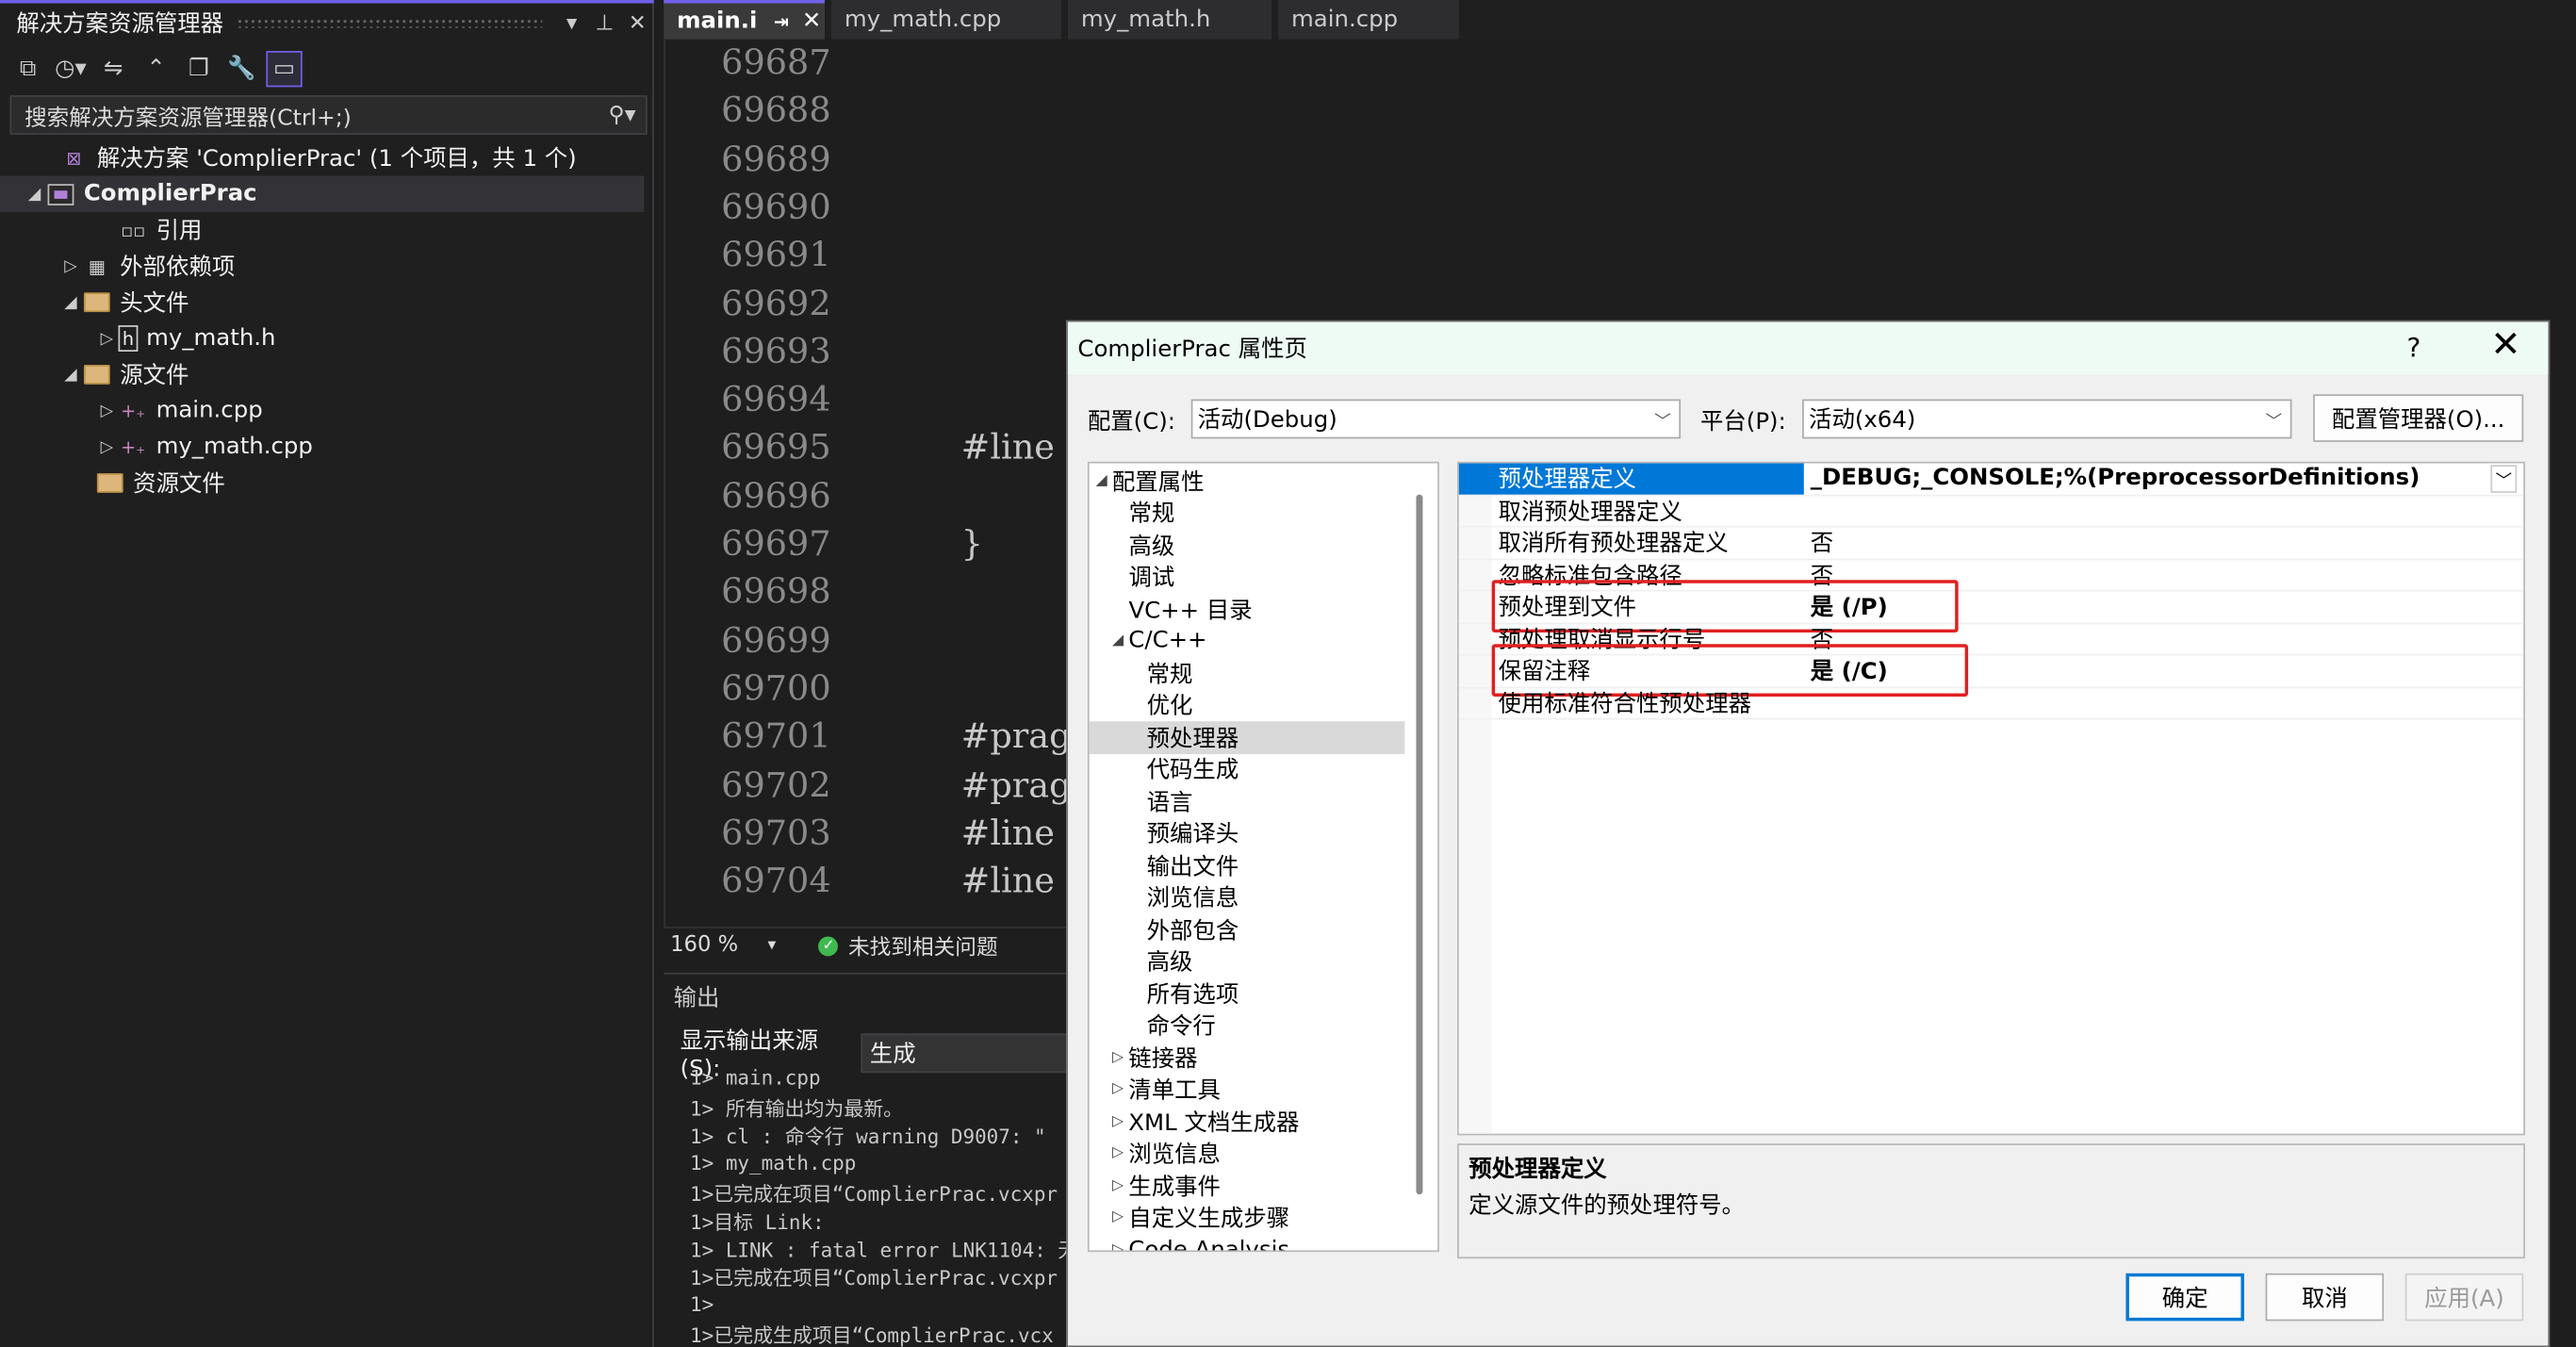  I want to click on category-item-19: ▷ 清单工具, so click(1166, 1090).